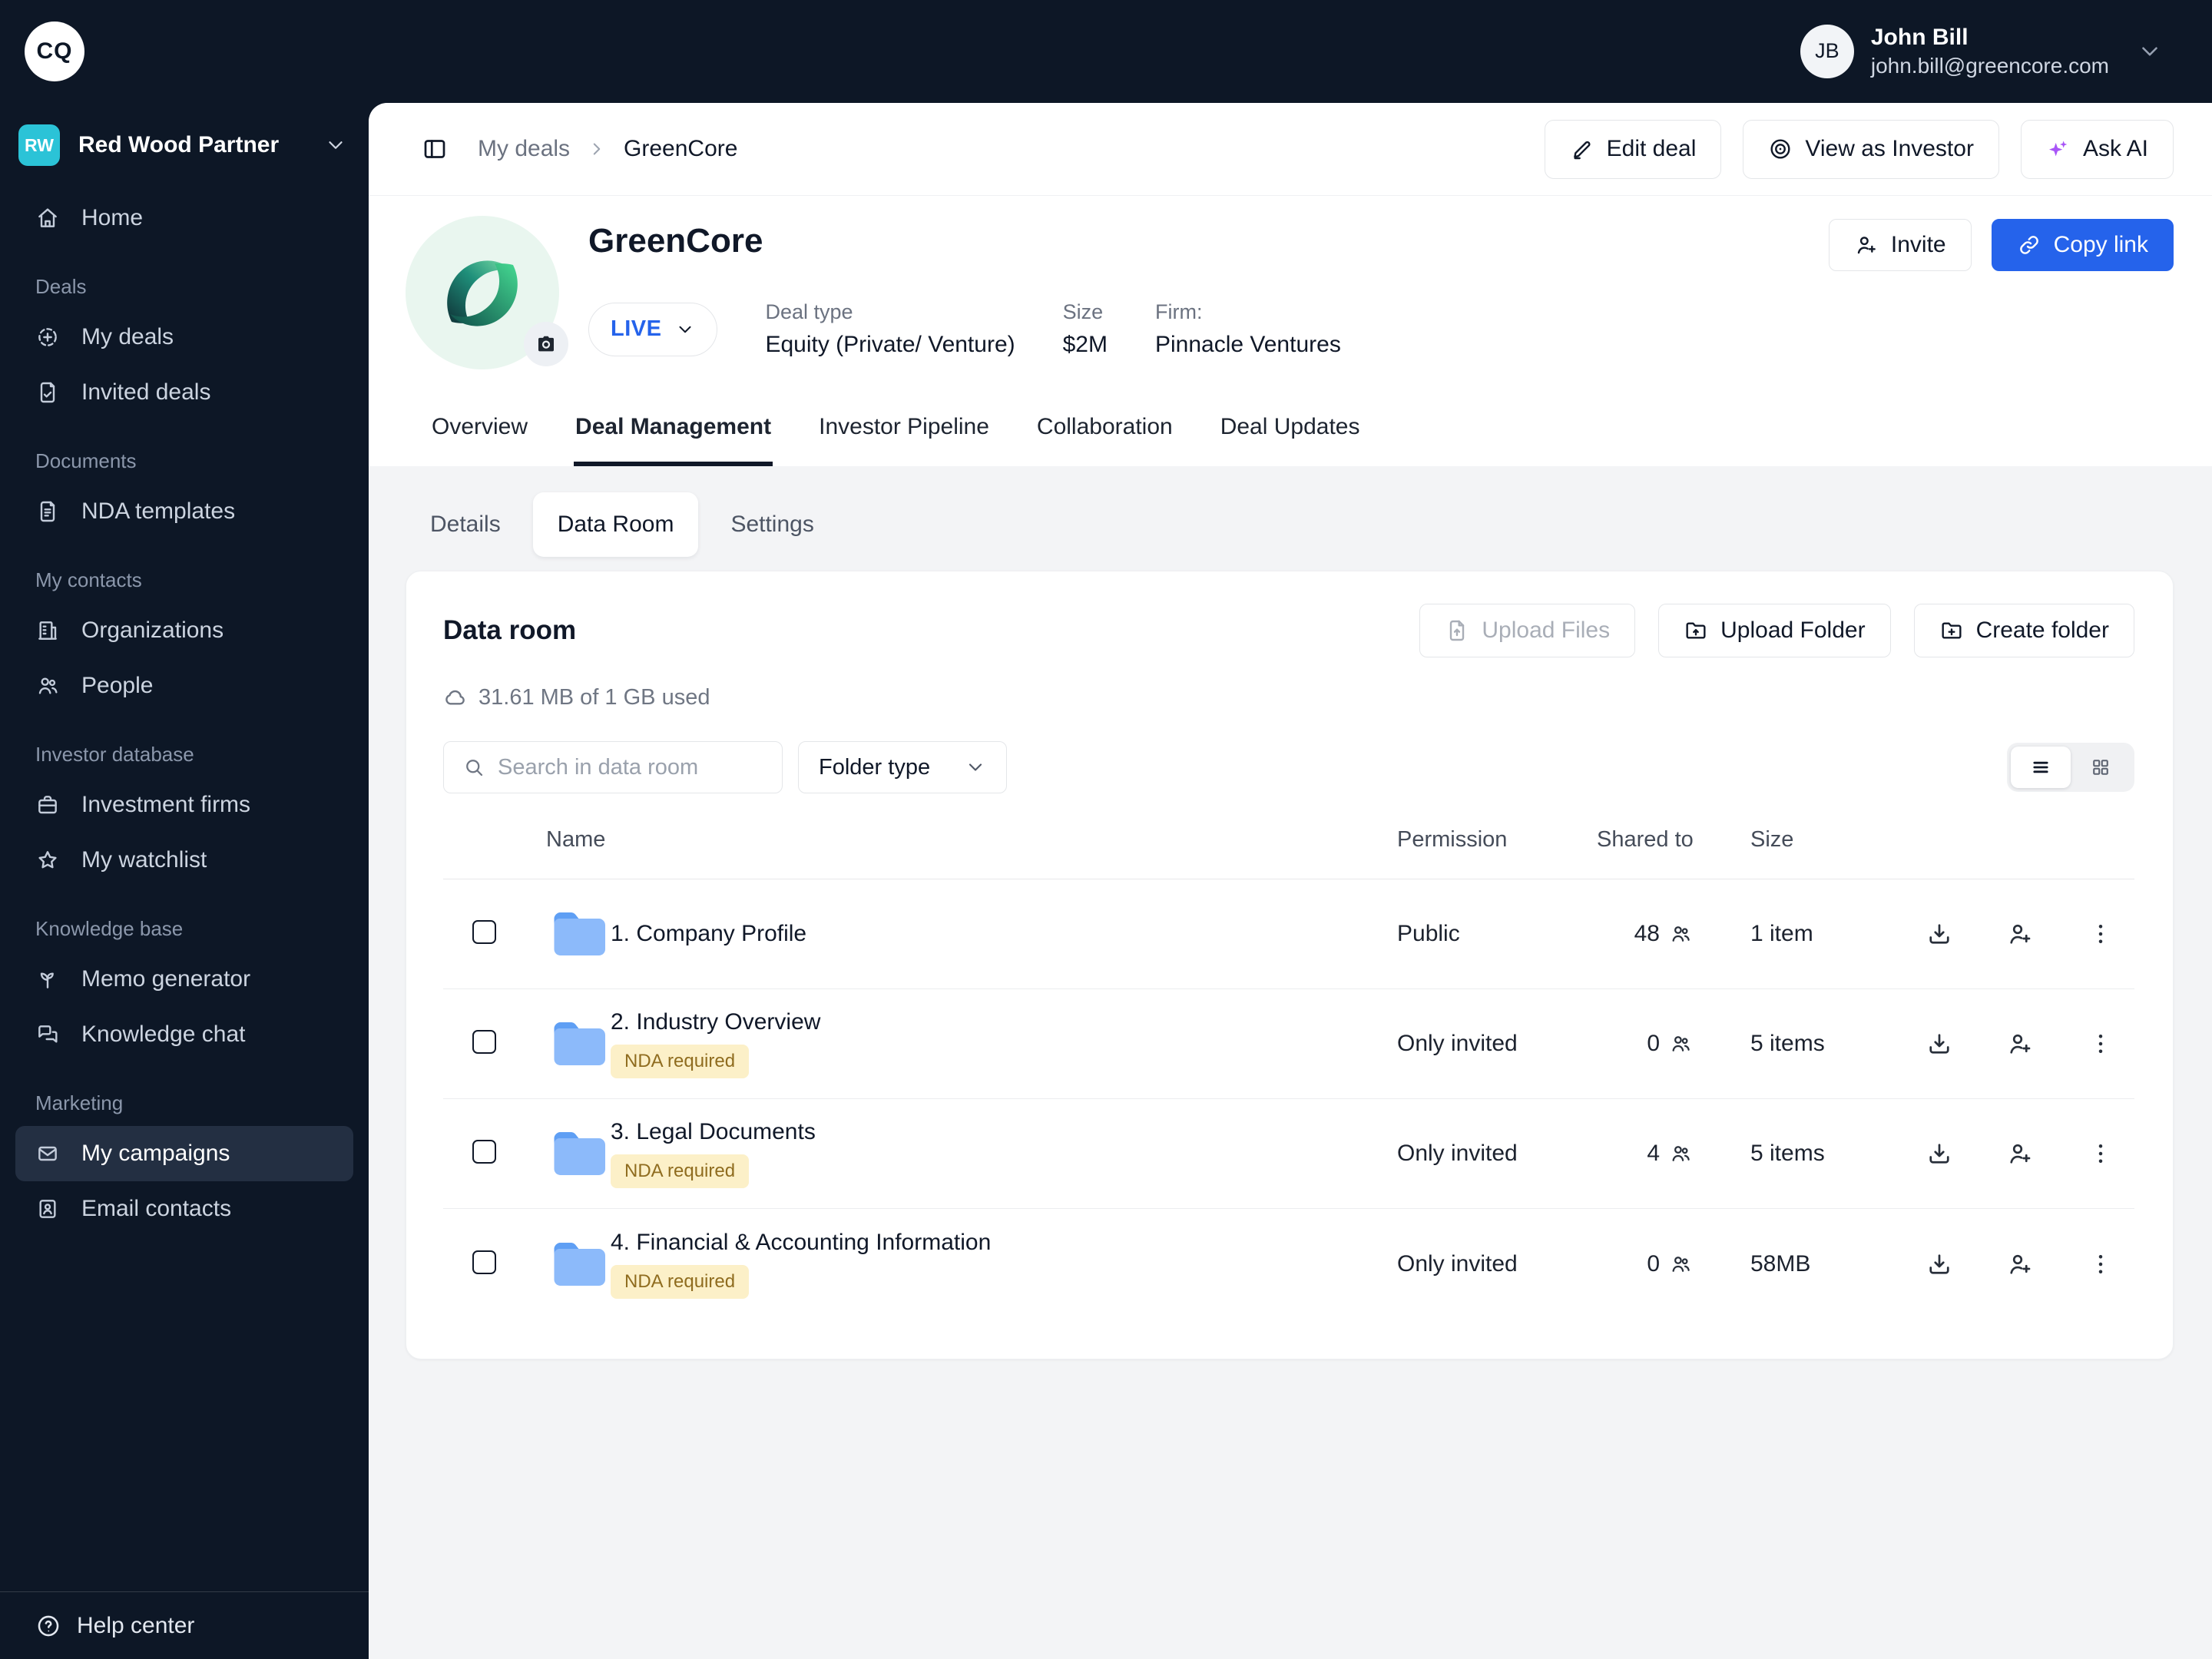  I want to click on sidebar-item-nda-templates: NDA templates, so click(184, 512).